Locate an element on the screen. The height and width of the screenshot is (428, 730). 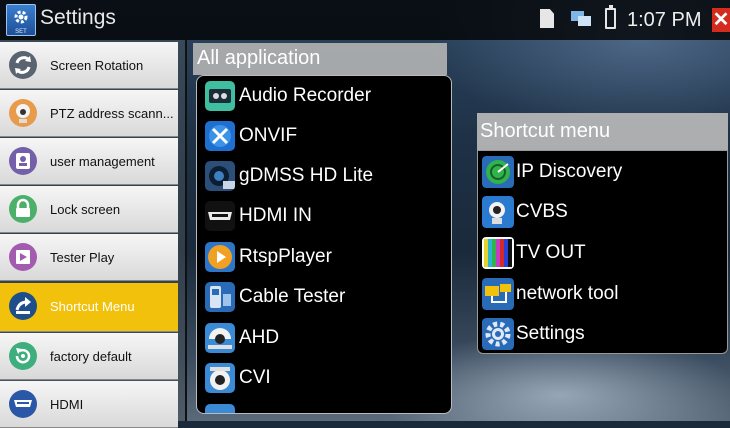
sidebar-item-user-management: user management is located at coordinates (89, 161).